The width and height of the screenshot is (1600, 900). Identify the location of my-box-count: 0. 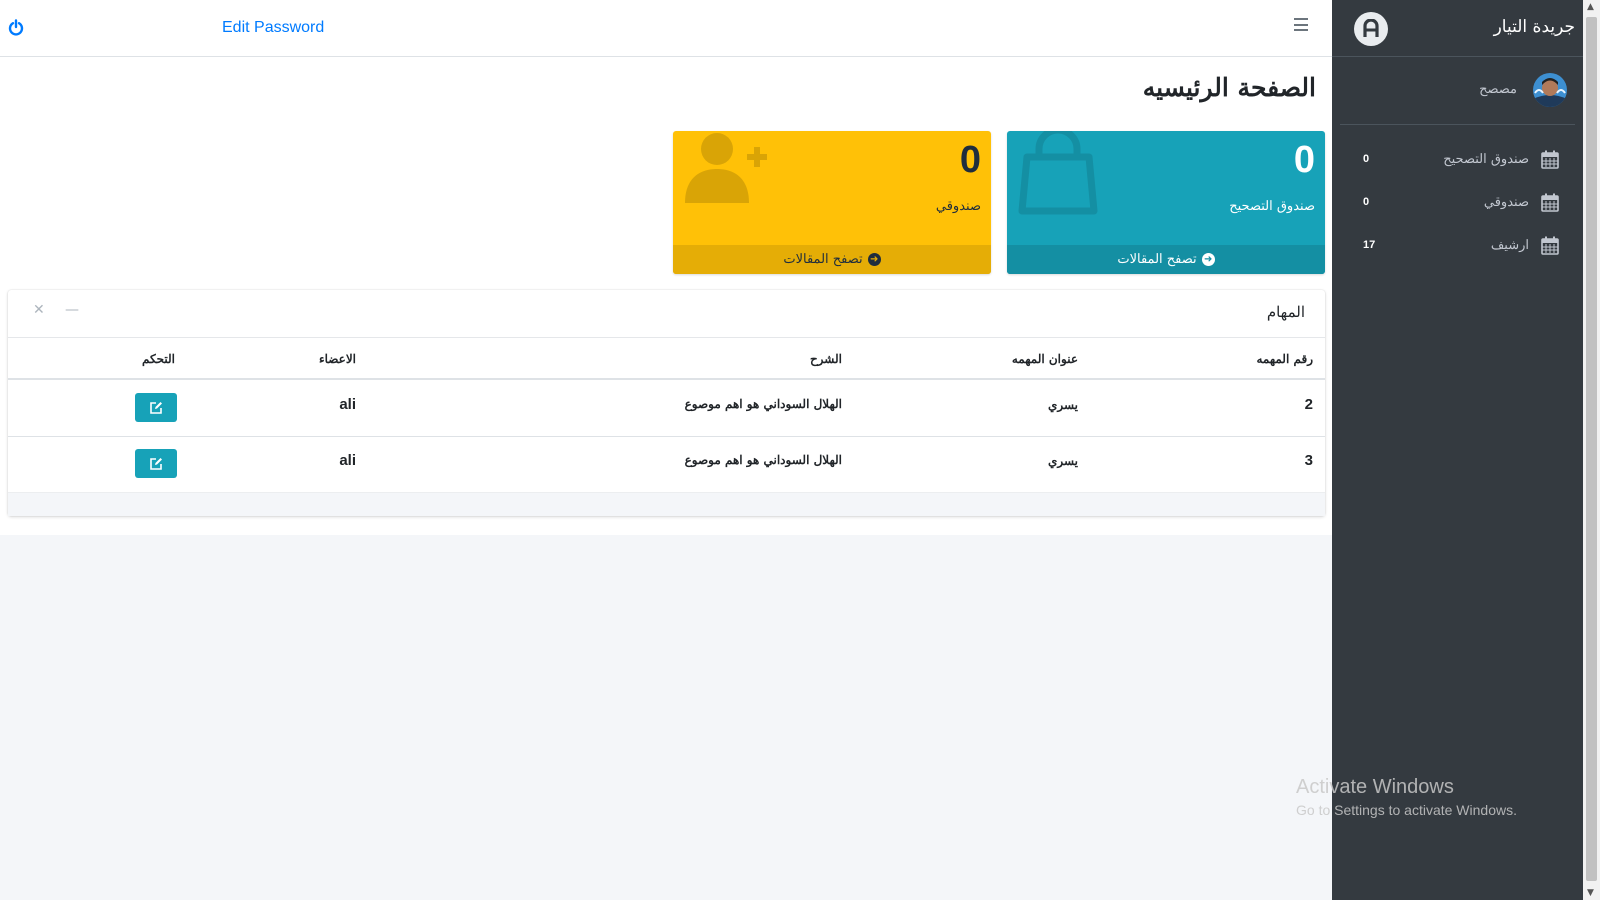
(970, 160).